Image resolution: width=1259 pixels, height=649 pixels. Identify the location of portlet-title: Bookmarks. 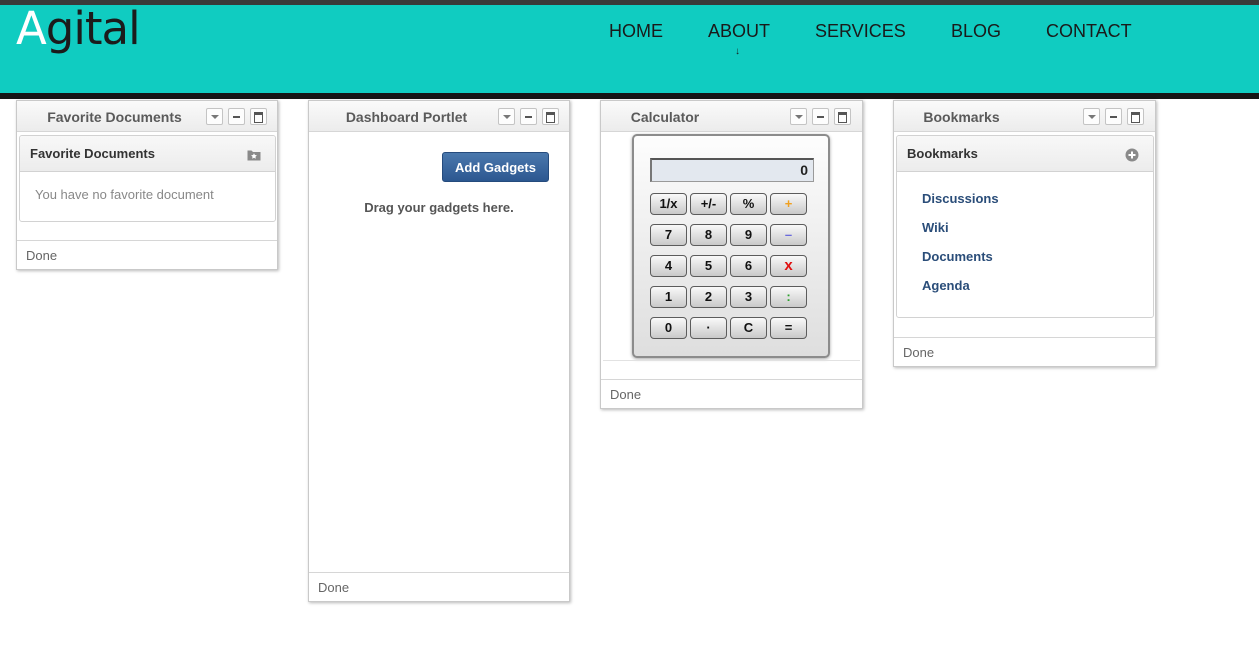
(961, 117).